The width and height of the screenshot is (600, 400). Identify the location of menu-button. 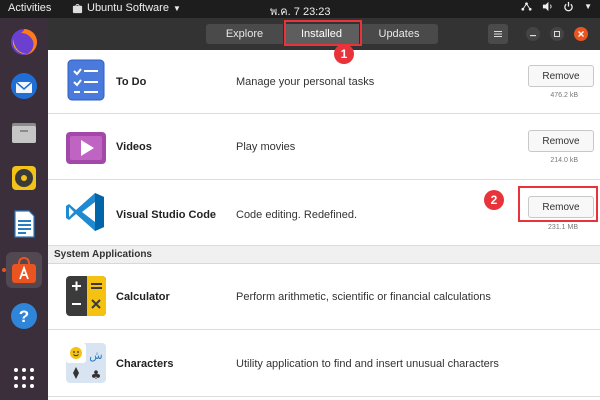
(498, 34).